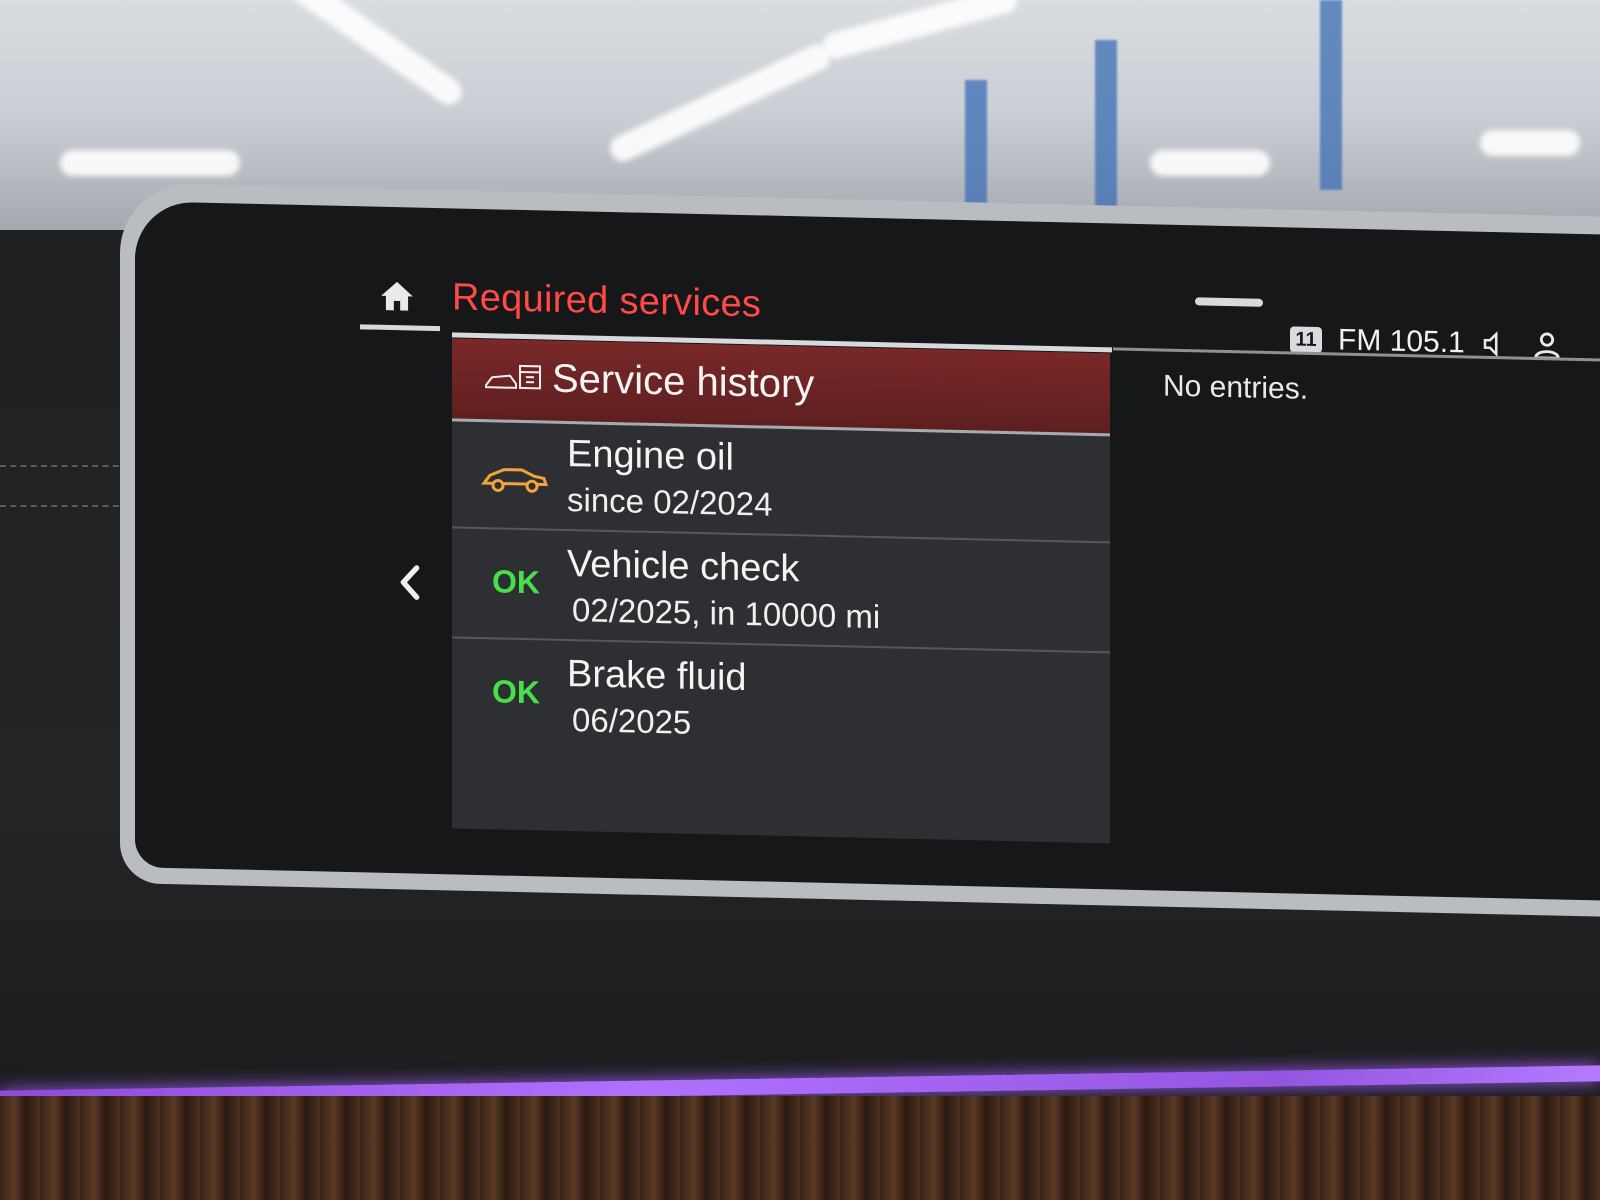 The height and width of the screenshot is (1200, 1600). Describe the element at coordinates (513, 377) in the screenshot. I see `car-calendar-icon` at that location.